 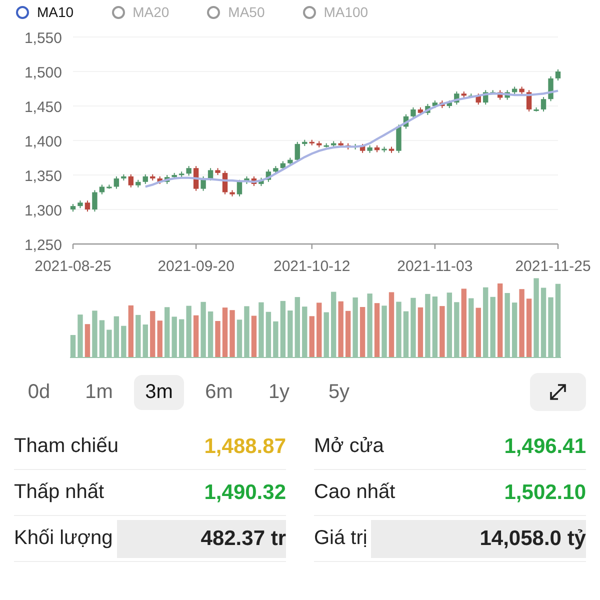 I want to click on x-axis-label: 2021-08-25, so click(x=73, y=266).